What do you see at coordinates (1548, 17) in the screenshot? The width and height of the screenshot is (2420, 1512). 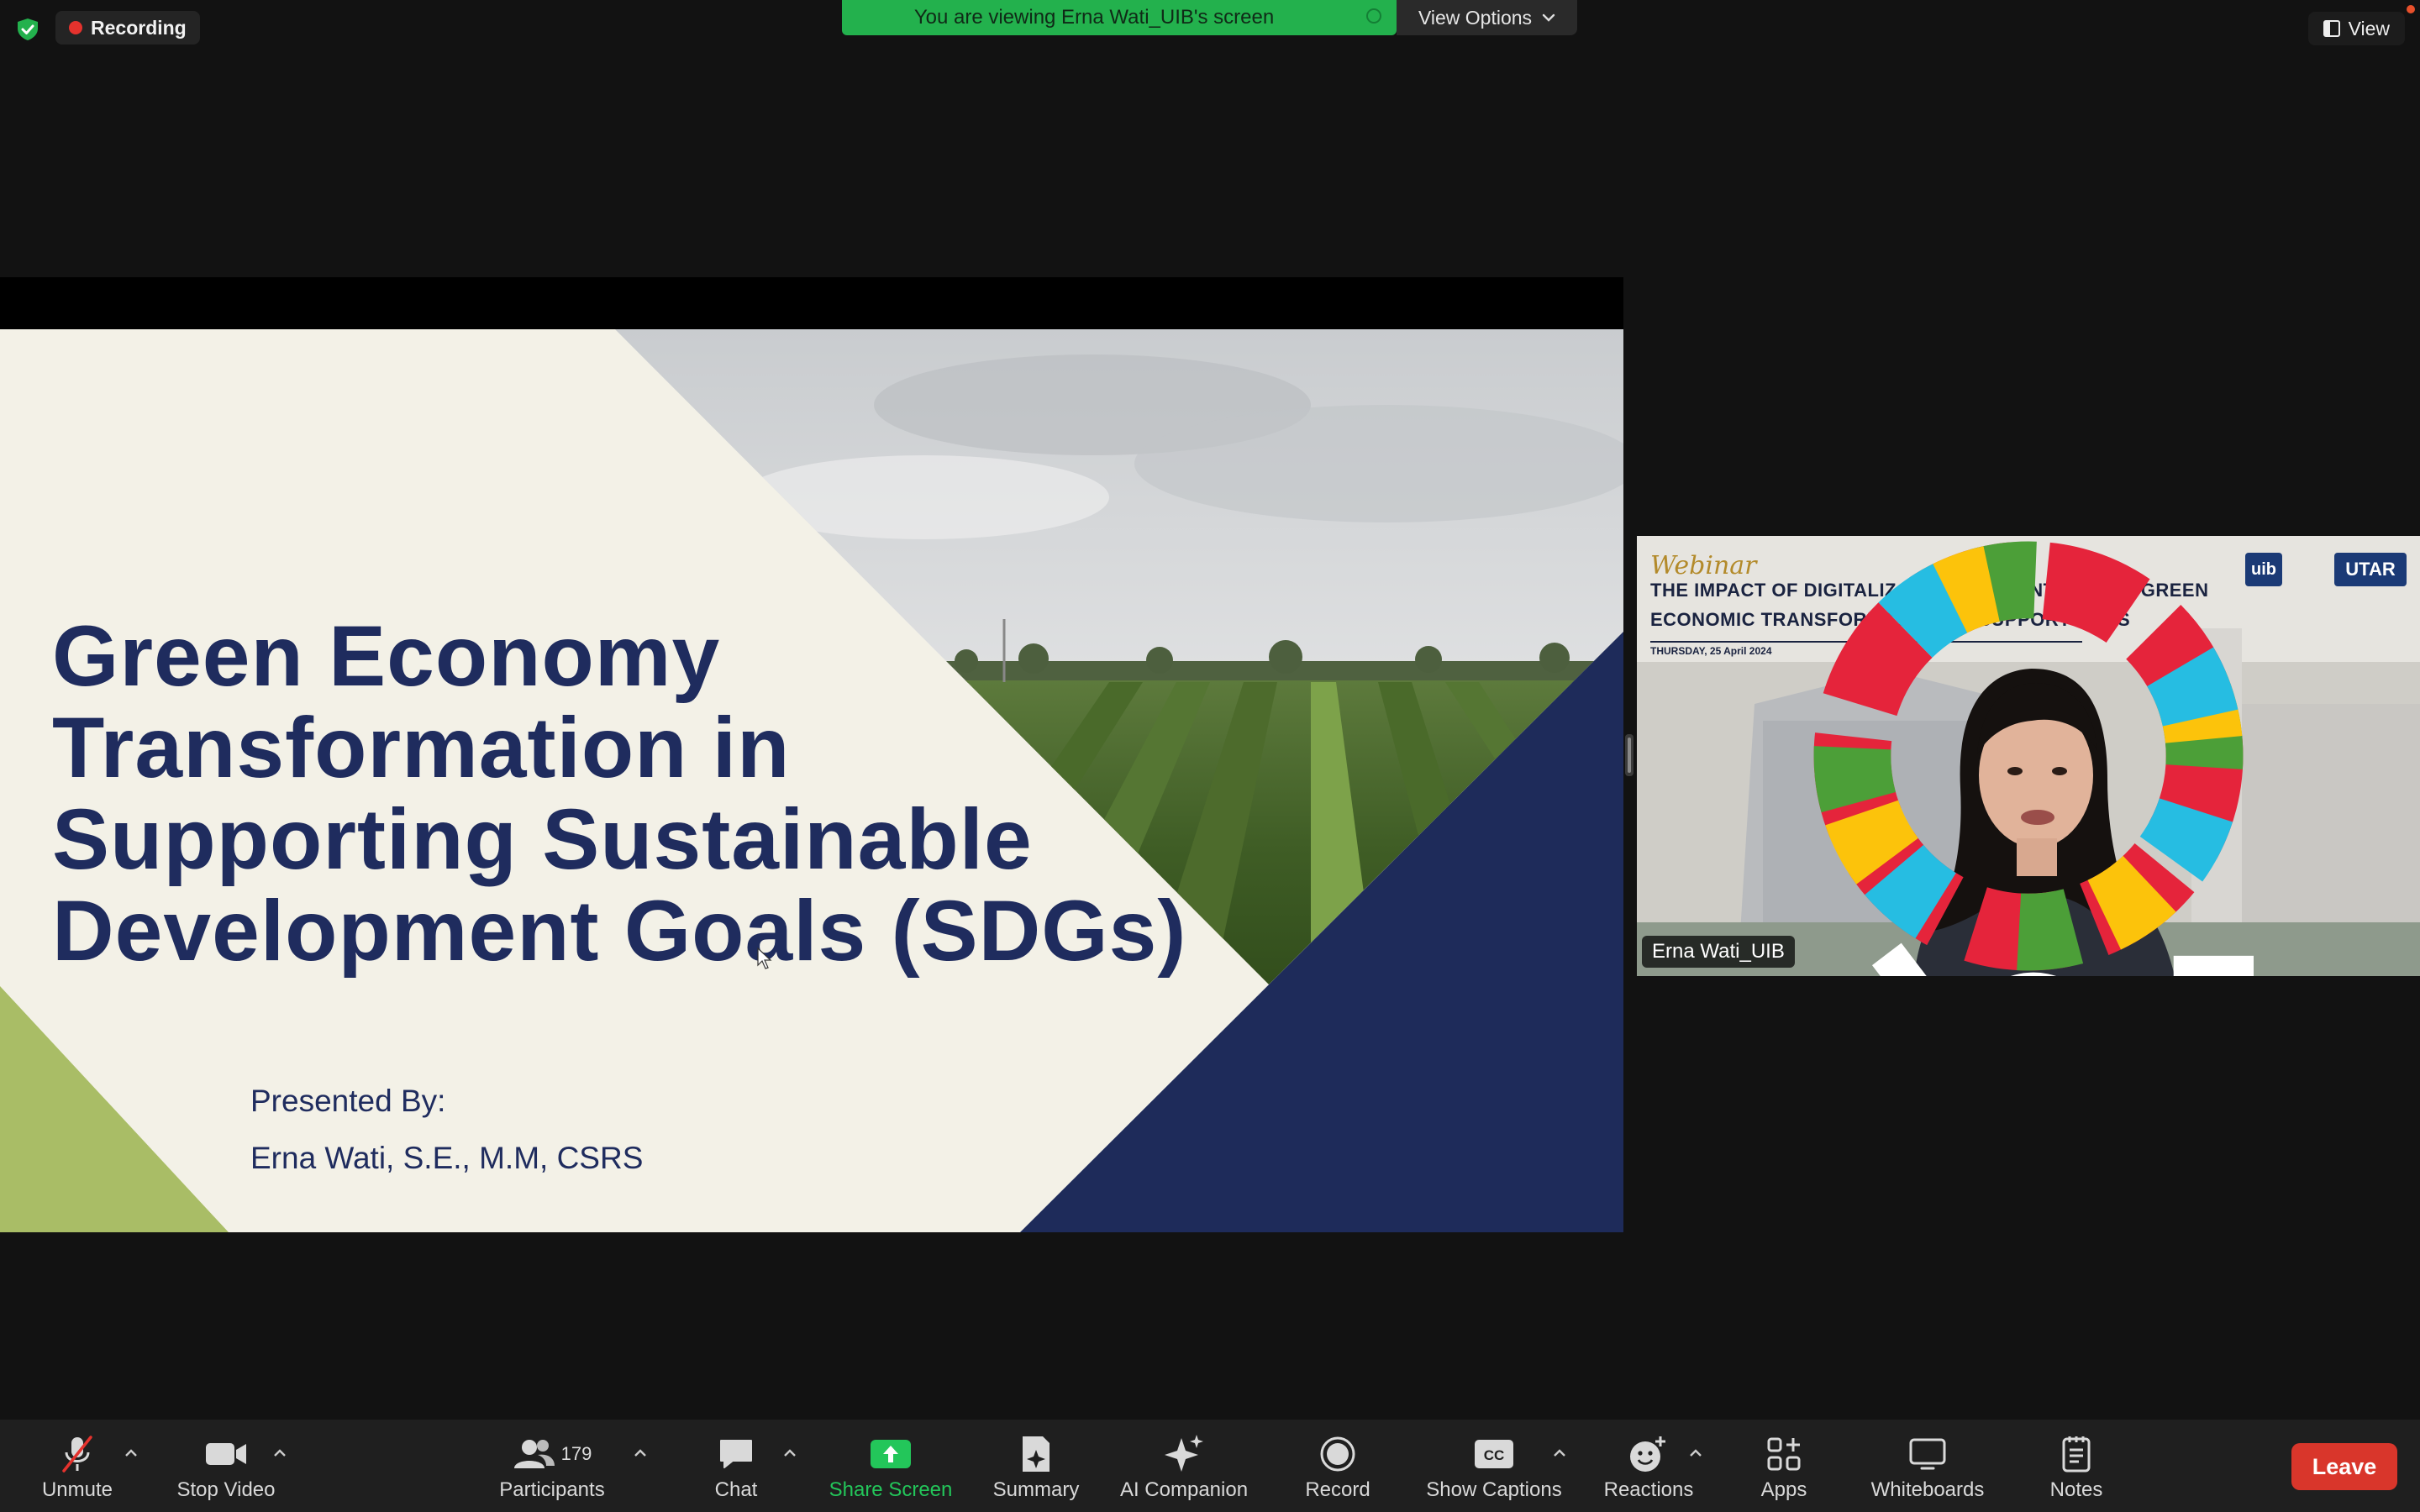 I see `chevron-down-icon` at bounding box center [1548, 17].